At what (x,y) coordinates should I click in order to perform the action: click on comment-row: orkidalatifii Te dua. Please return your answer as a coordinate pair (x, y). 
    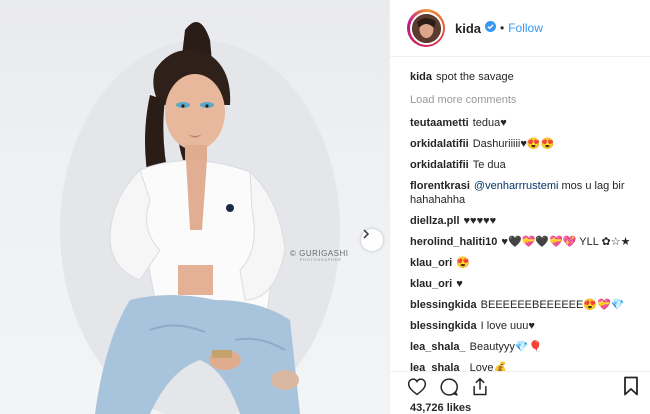
    Looking at the image, I should click on (527, 165).